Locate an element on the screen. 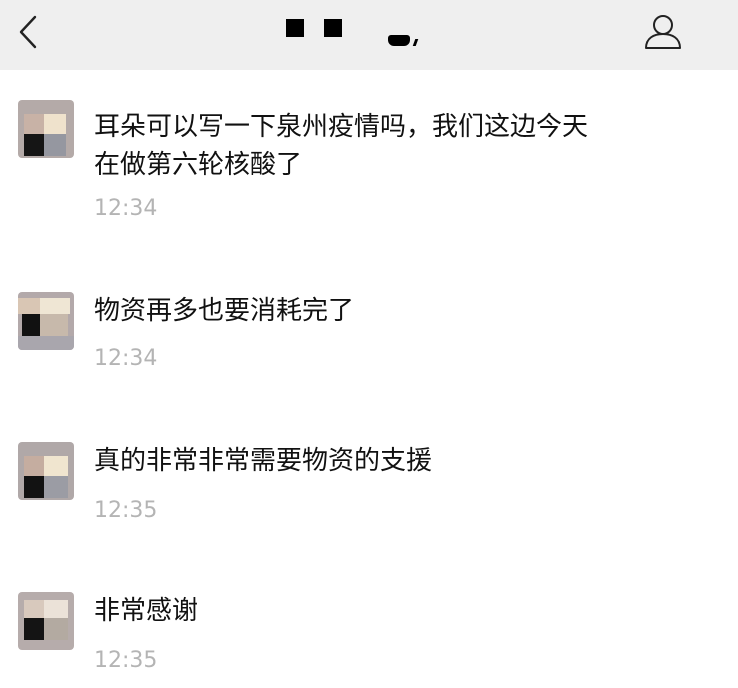  message-text: 物资再多也要消耗完了 is located at coordinates (224, 311).